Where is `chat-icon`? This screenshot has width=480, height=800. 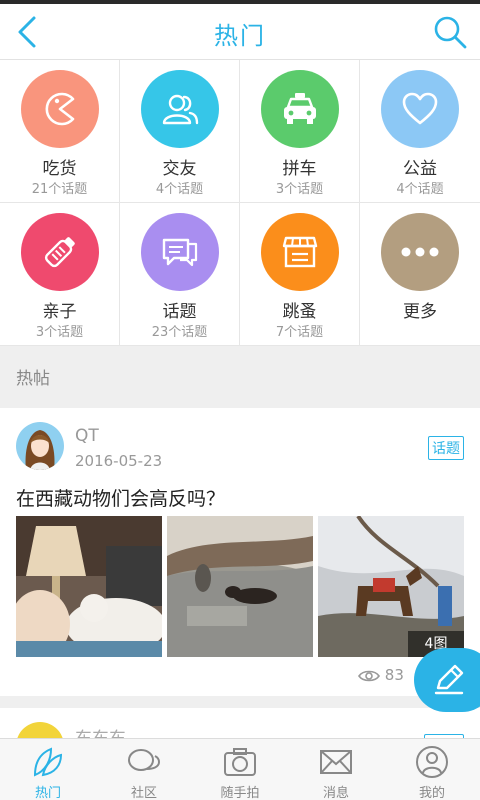 chat-icon is located at coordinates (144, 760).